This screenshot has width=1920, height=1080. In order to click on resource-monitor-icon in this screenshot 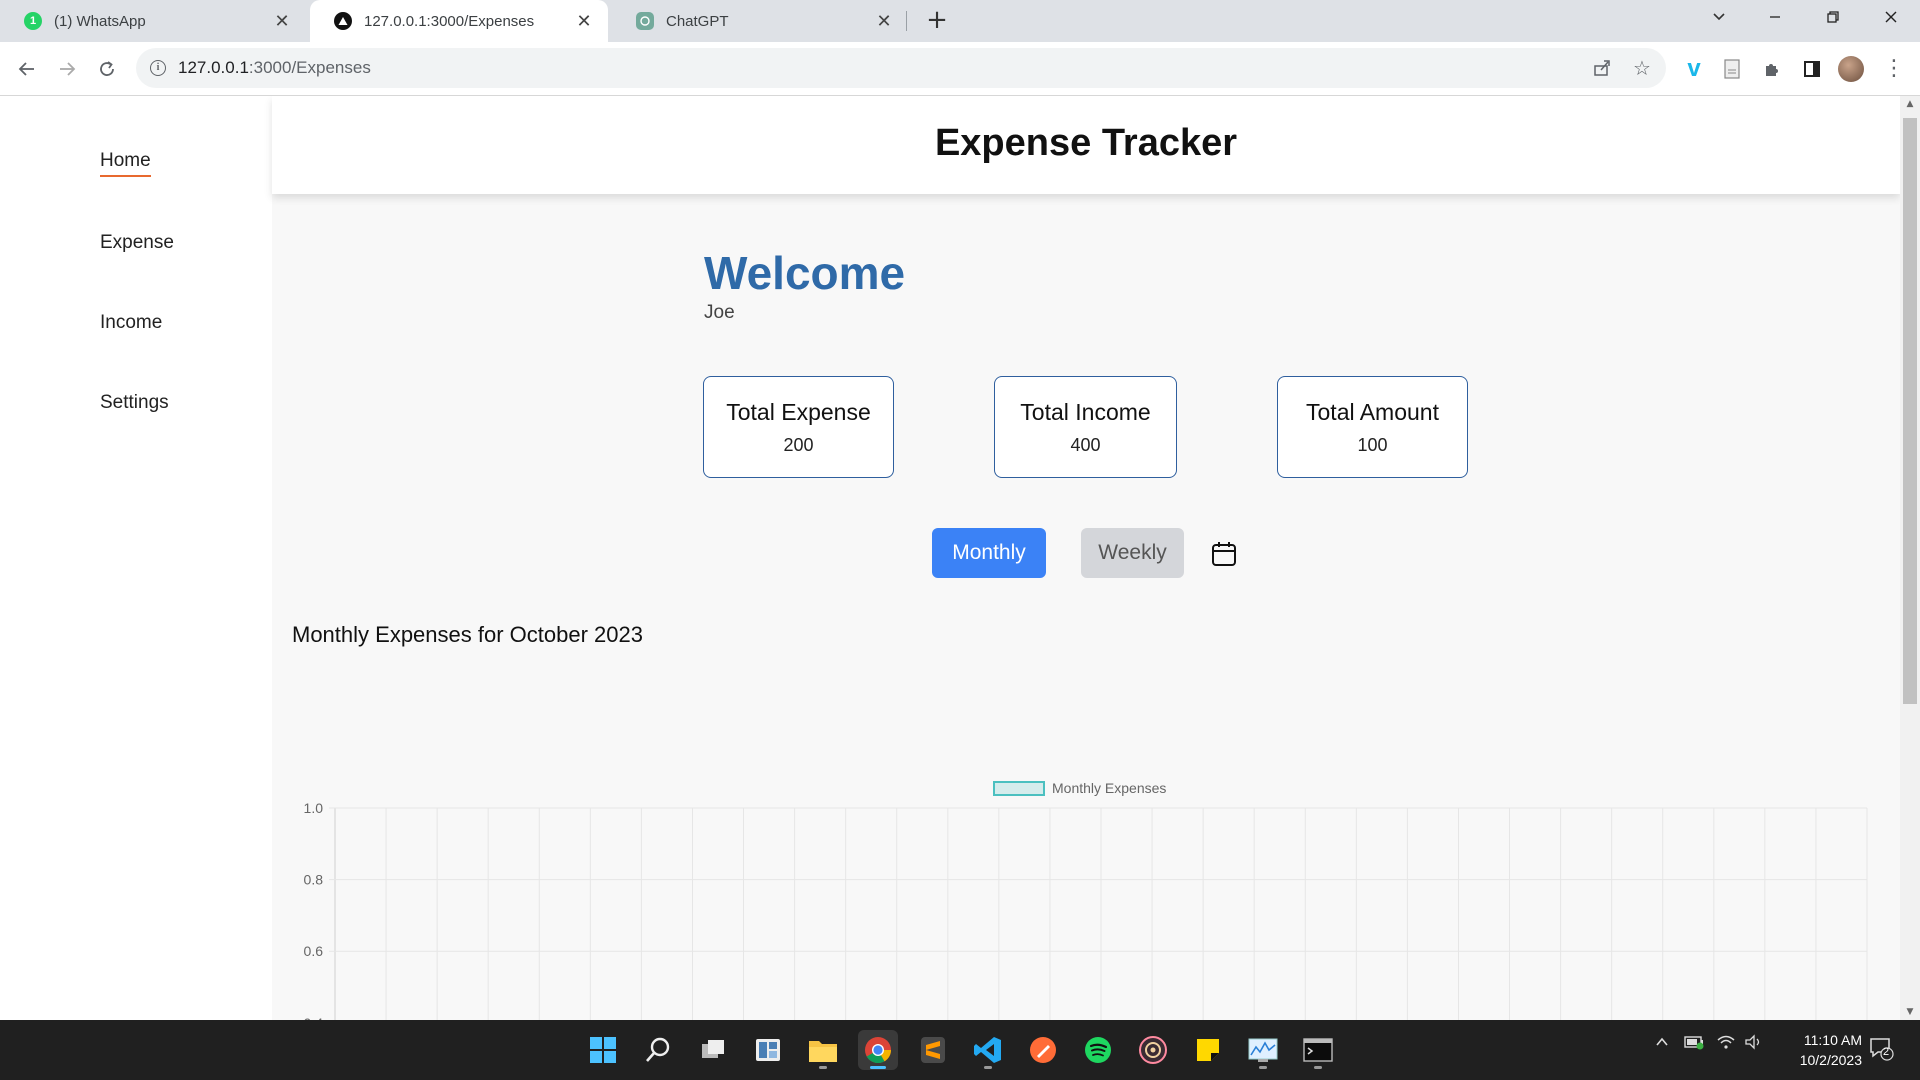, I will do `click(1263, 1050)`.